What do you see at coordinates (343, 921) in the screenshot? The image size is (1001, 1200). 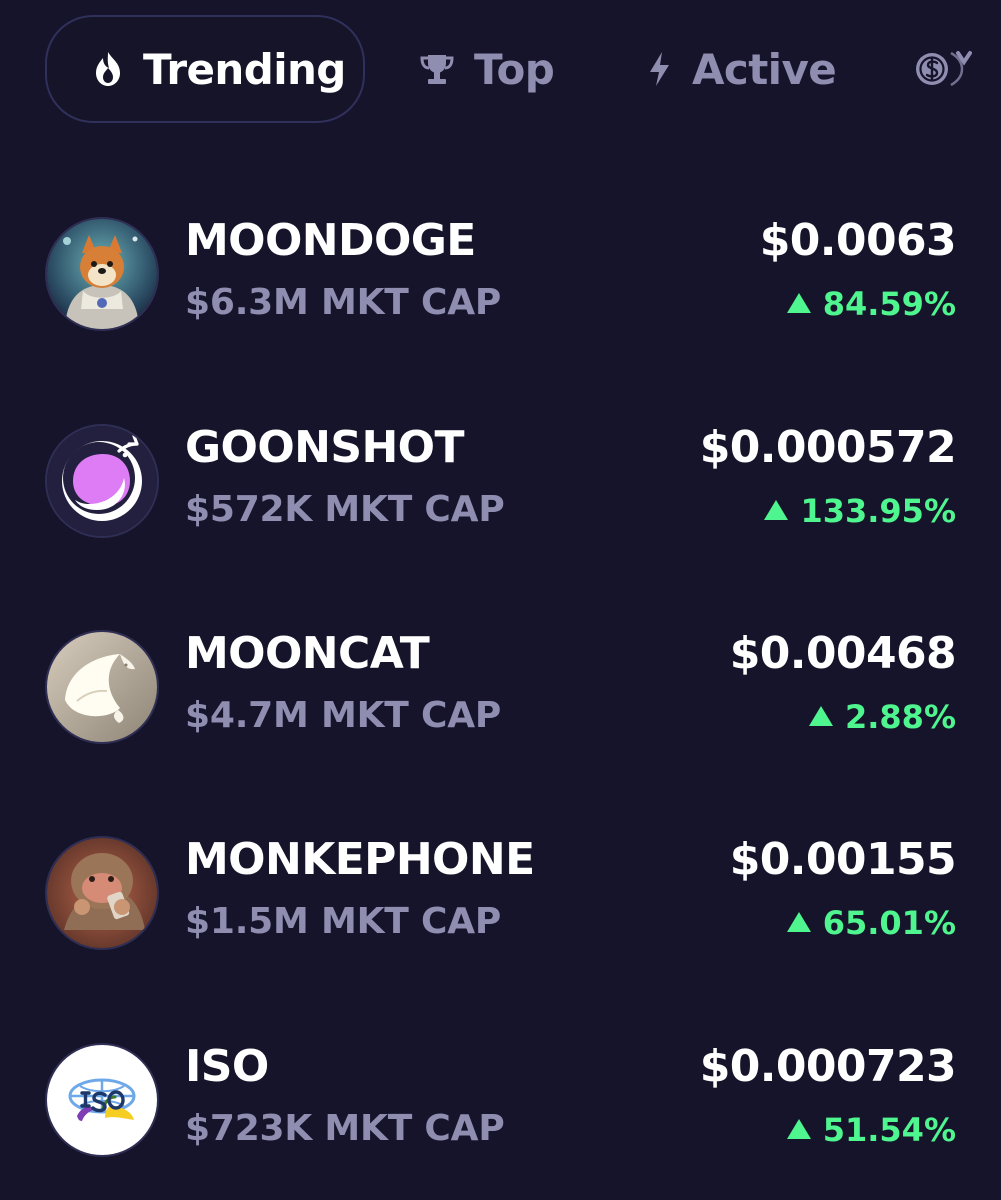 I see `market-cap: $1.5M MKT CAP` at bounding box center [343, 921].